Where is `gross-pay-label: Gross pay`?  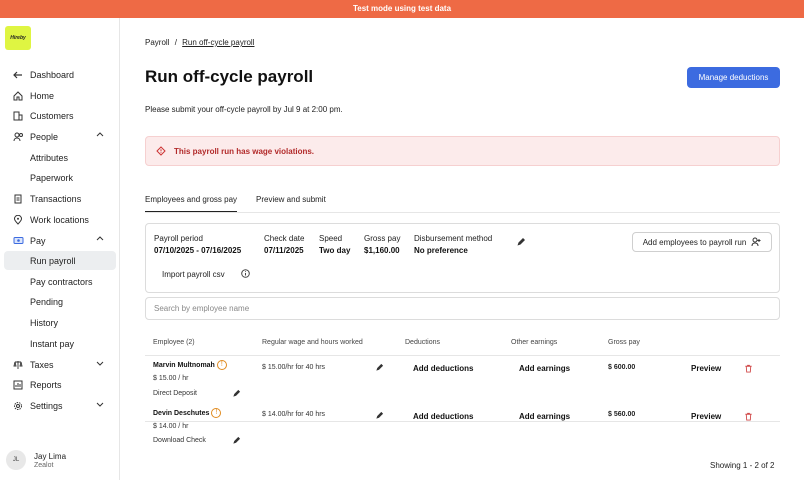 gross-pay-label: Gross pay is located at coordinates (382, 238).